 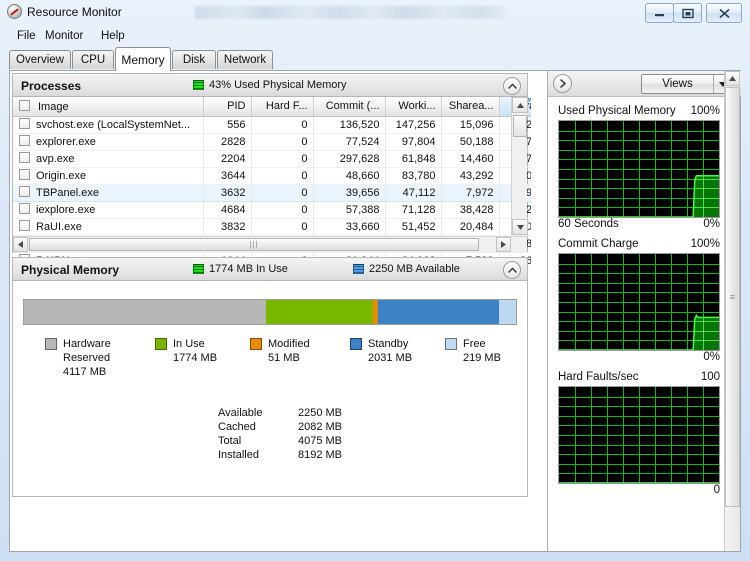 I want to click on sidebar-scrollbar: ≡, so click(x=732, y=311).